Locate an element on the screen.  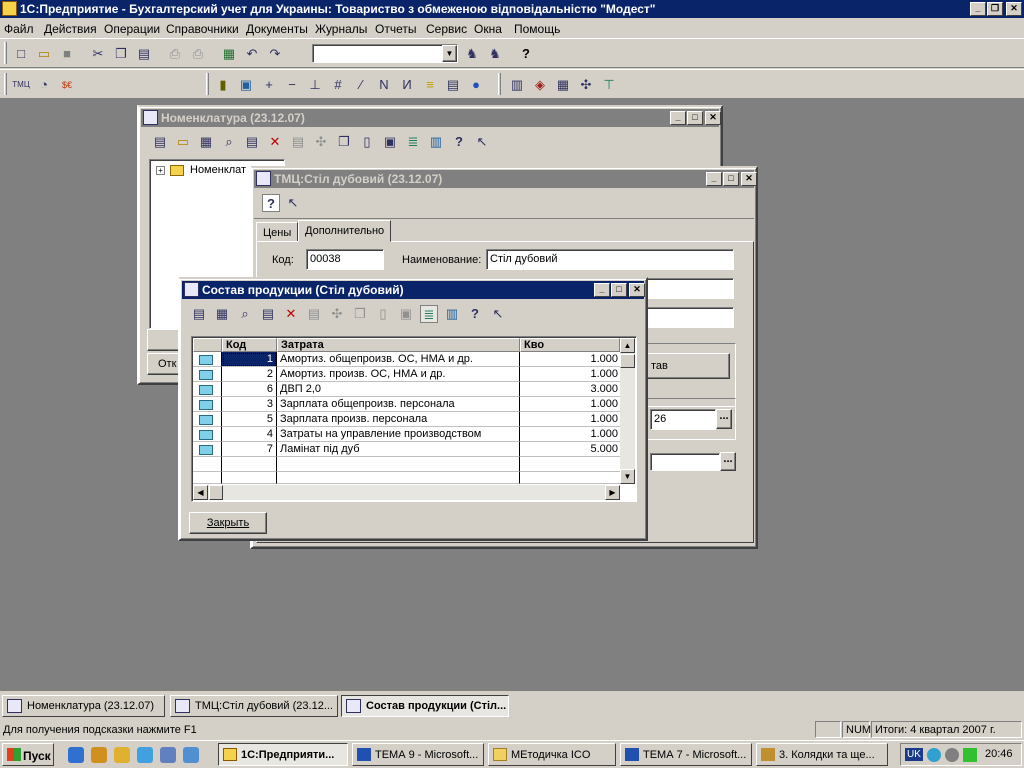
ie-icon is located at coordinates (76, 755).